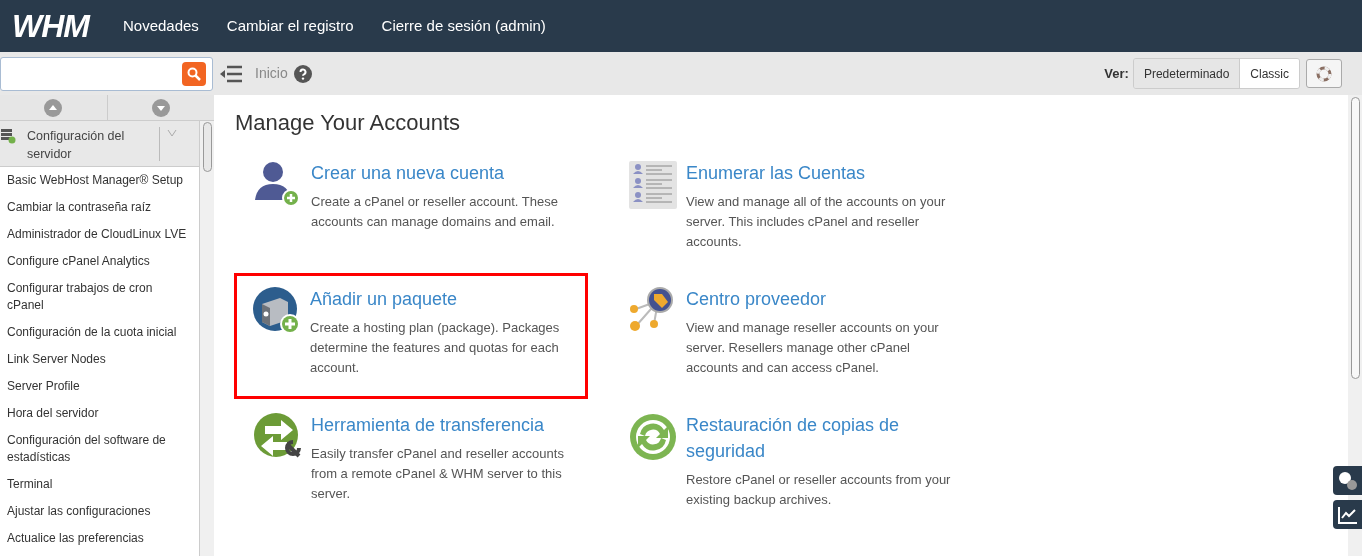 The image size is (1362, 556). What do you see at coordinates (1347, 514) in the screenshot?
I see `analytics-button` at bounding box center [1347, 514].